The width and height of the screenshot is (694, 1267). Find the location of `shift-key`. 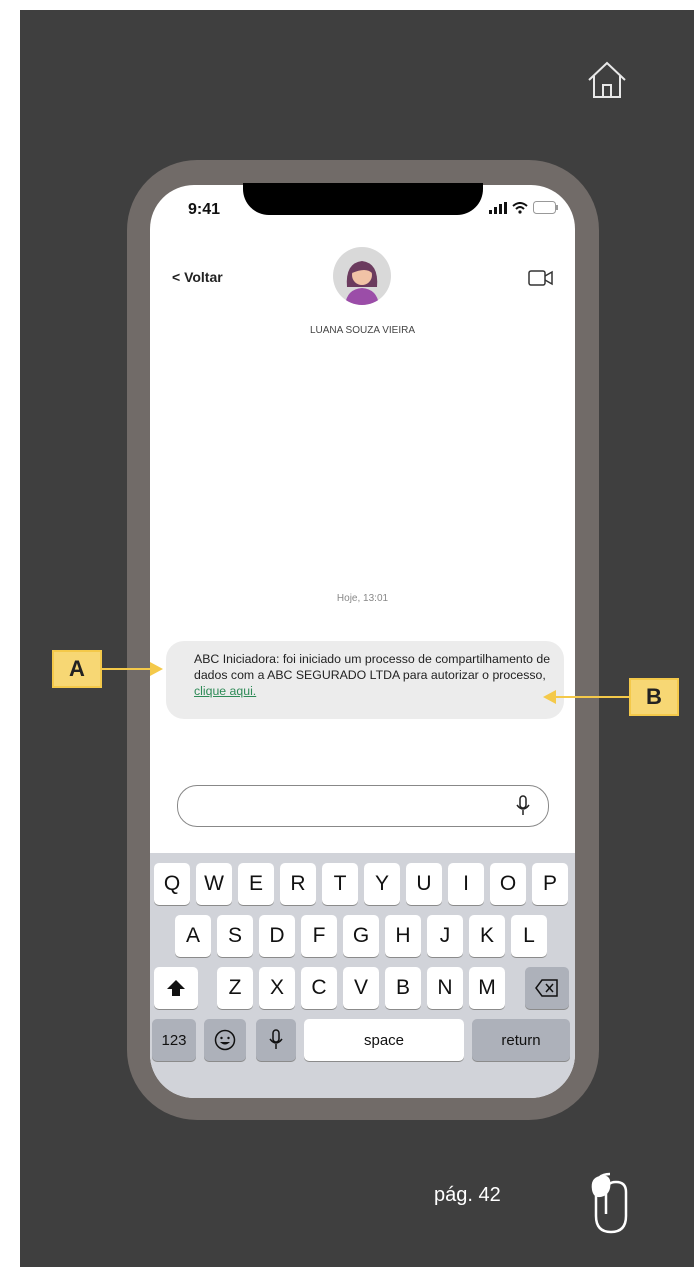

shift-key is located at coordinates (176, 988).